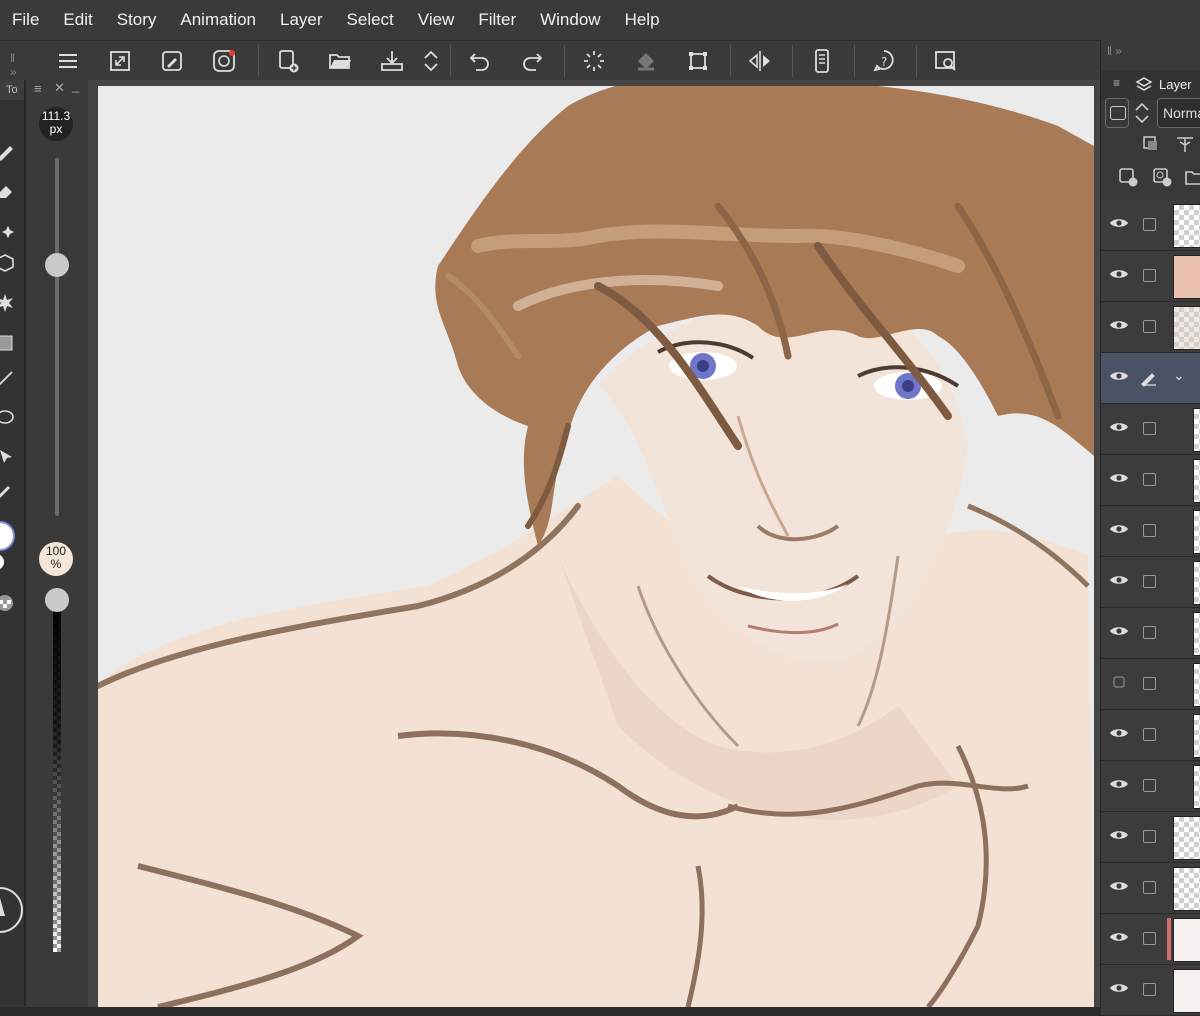  Describe the element at coordinates (8, 191) in the screenshot. I see `eraser-tool-icon` at that location.